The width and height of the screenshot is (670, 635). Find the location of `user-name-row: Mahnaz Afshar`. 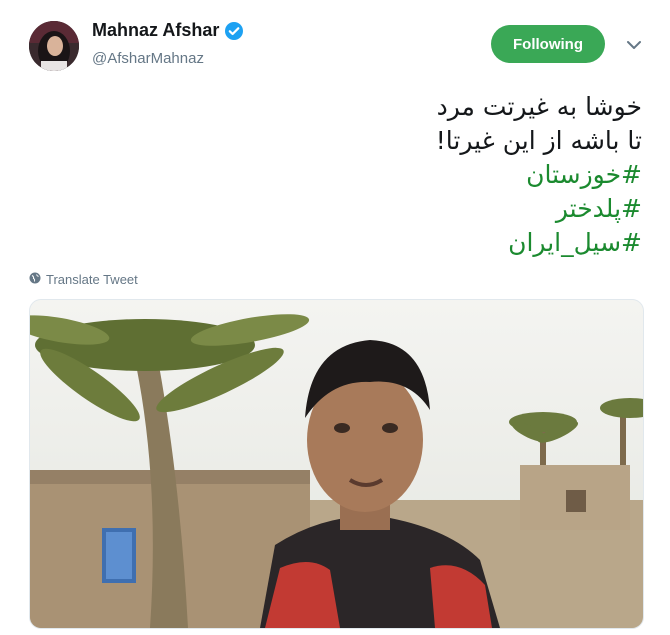

user-name-row: Mahnaz Afshar is located at coordinates (168, 30).